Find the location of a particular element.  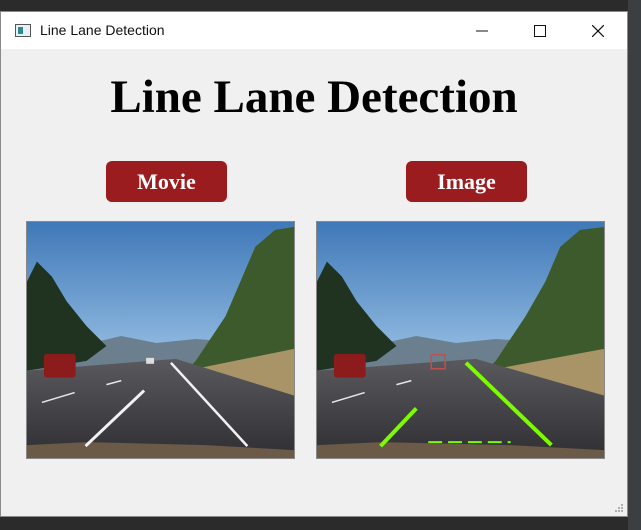

maximize-button is located at coordinates (540, 30).